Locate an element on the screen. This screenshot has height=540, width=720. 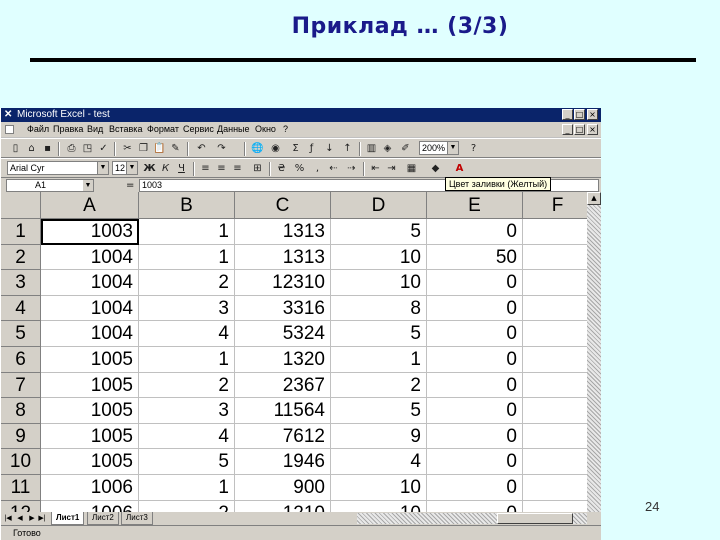
cell-e11: 0 is located at coordinates (475, 488).